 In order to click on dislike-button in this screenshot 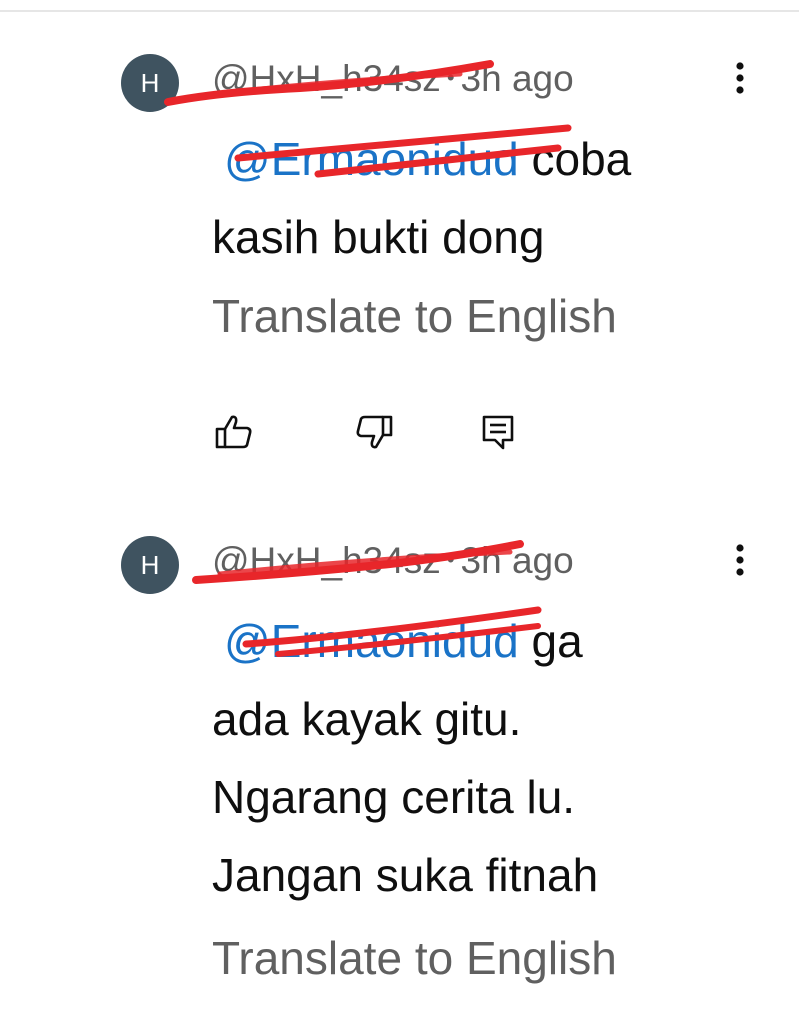, I will do `click(374, 432)`.